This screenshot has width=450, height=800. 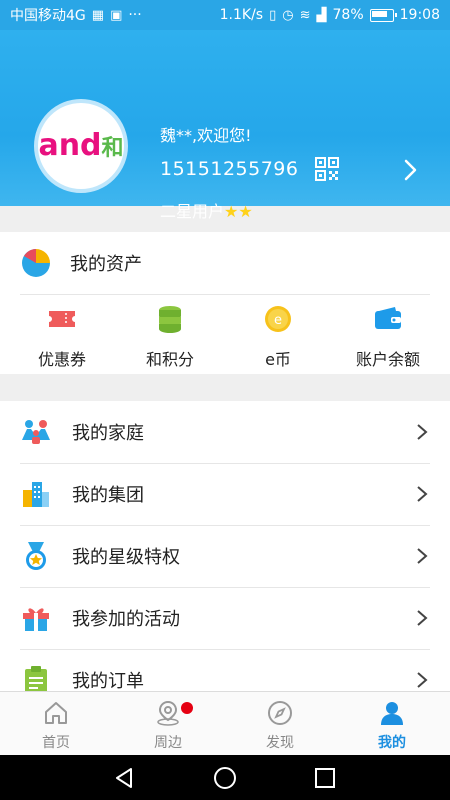 What do you see at coordinates (392, 726) in the screenshot?
I see `tab-mine: 我的` at bounding box center [392, 726].